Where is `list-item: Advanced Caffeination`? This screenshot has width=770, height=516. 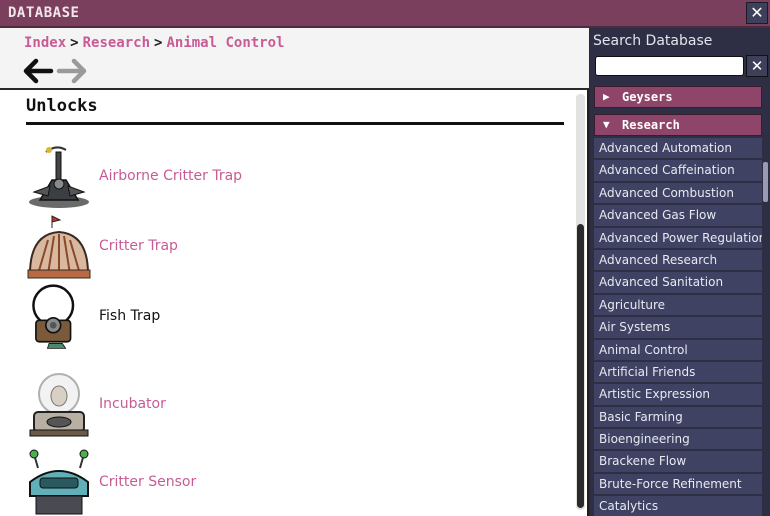 list-item: Advanced Caffeination is located at coordinates (678, 170).